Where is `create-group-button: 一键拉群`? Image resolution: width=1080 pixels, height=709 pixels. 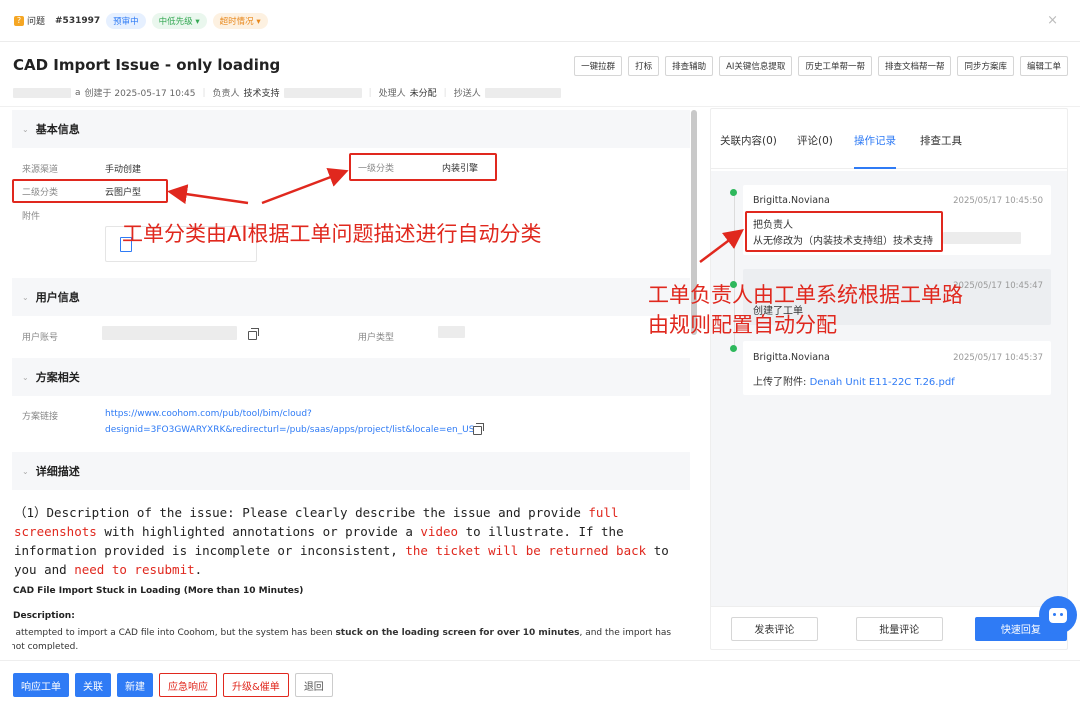 create-group-button: 一键拉群 is located at coordinates (598, 66).